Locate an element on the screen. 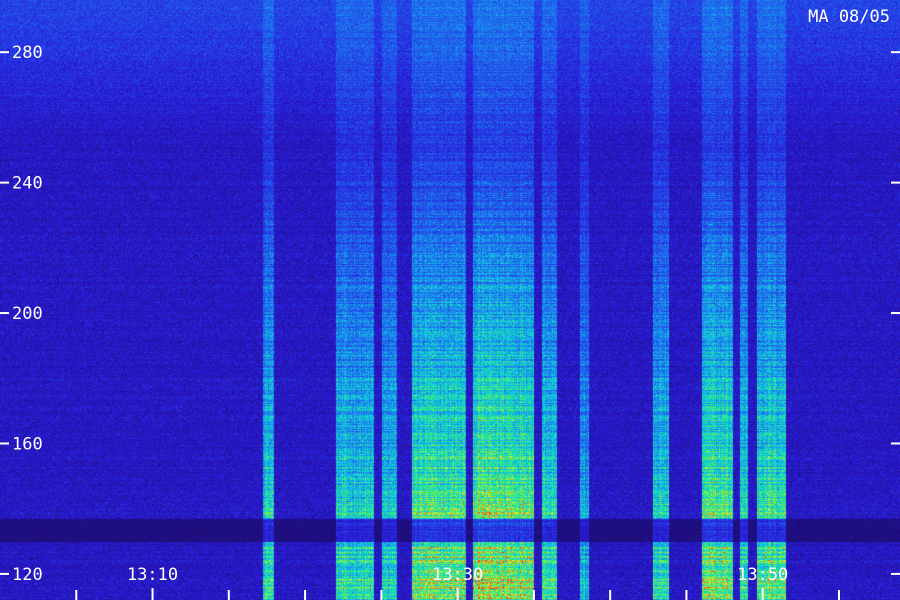  y-tick-label: 200 is located at coordinates (27, 314).